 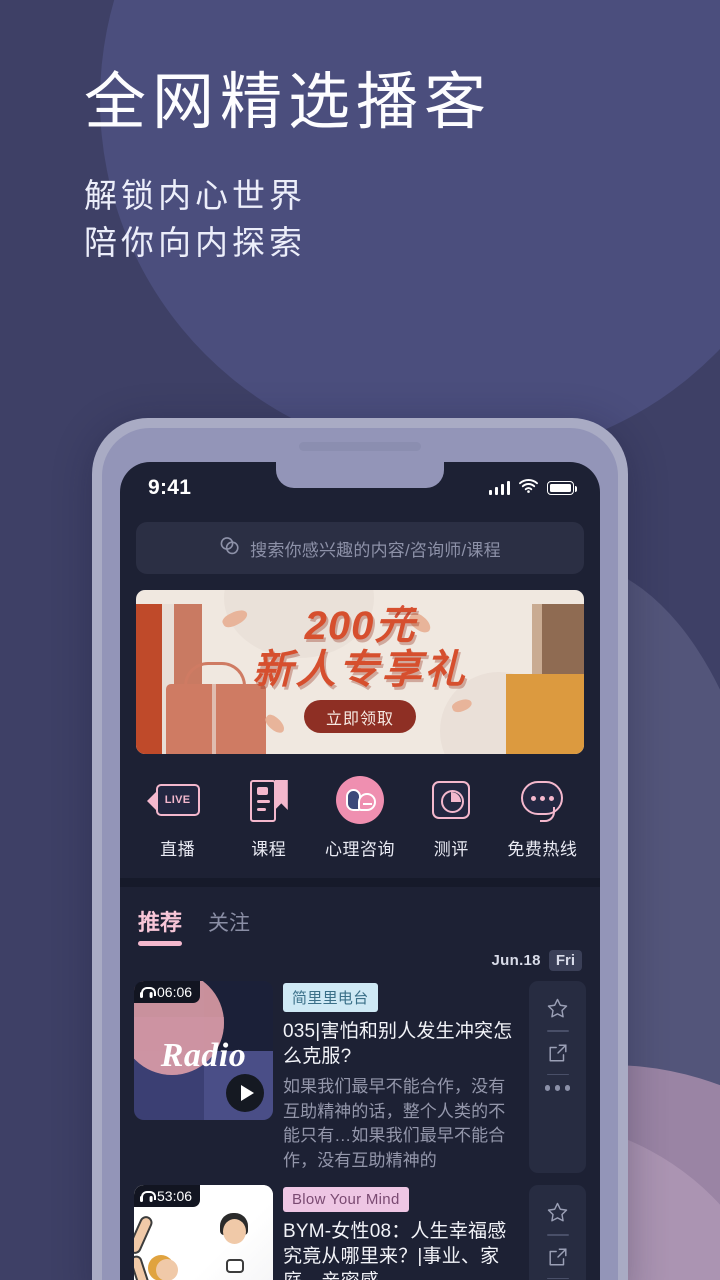 I want to click on search-placeholder: 搜索你感兴趣的内容/咨询师/课程, so click(x=375, y=550).